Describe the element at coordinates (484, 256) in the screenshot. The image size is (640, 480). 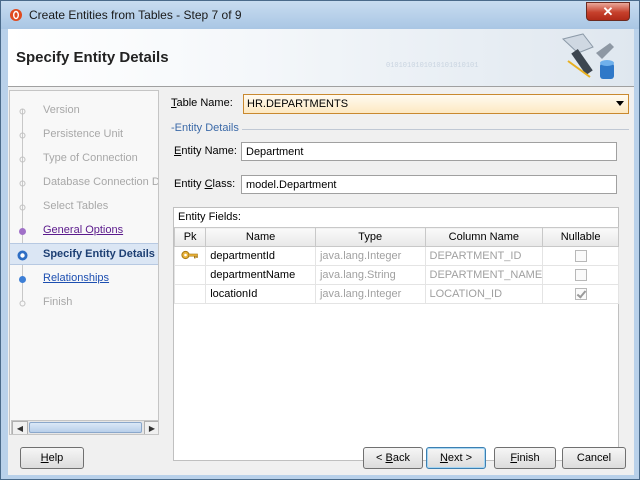
I see `column-name-cell: DEPARTMENT_ID` at that location.